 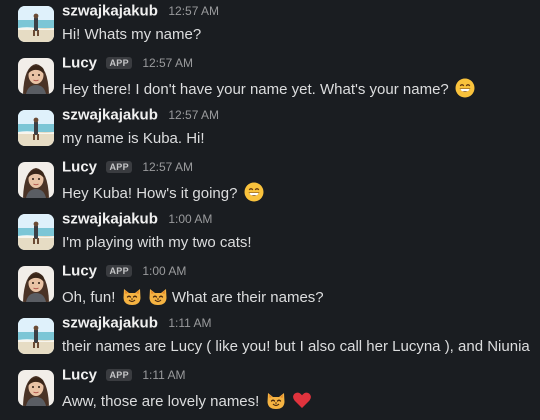 I want to click on message-text: Oh, fun! What are their names?, so click(x=193, y=298).